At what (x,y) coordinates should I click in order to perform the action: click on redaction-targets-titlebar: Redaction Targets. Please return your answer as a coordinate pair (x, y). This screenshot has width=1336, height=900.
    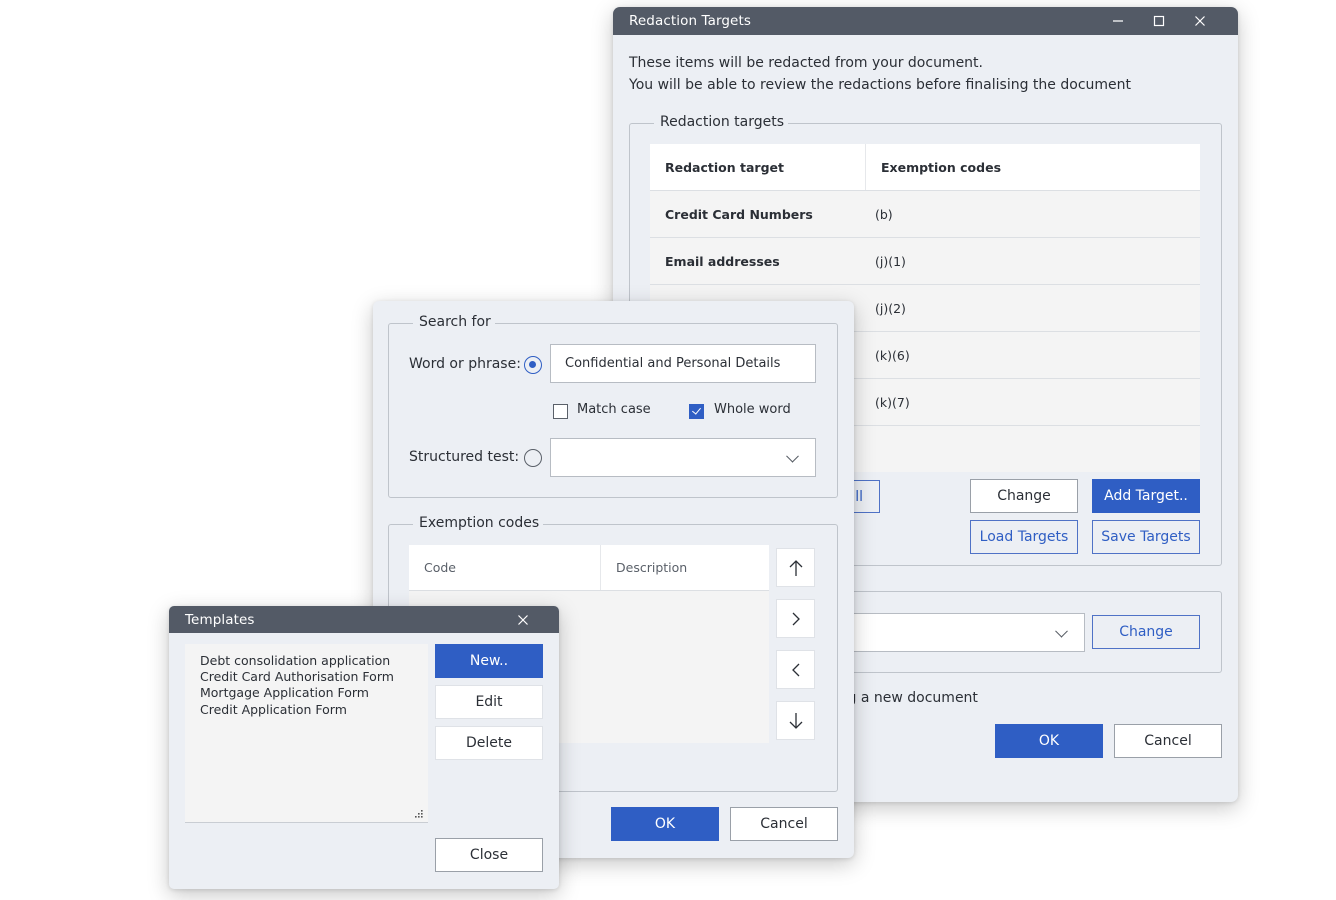
    Looking at the image, I should click on (925, 21).